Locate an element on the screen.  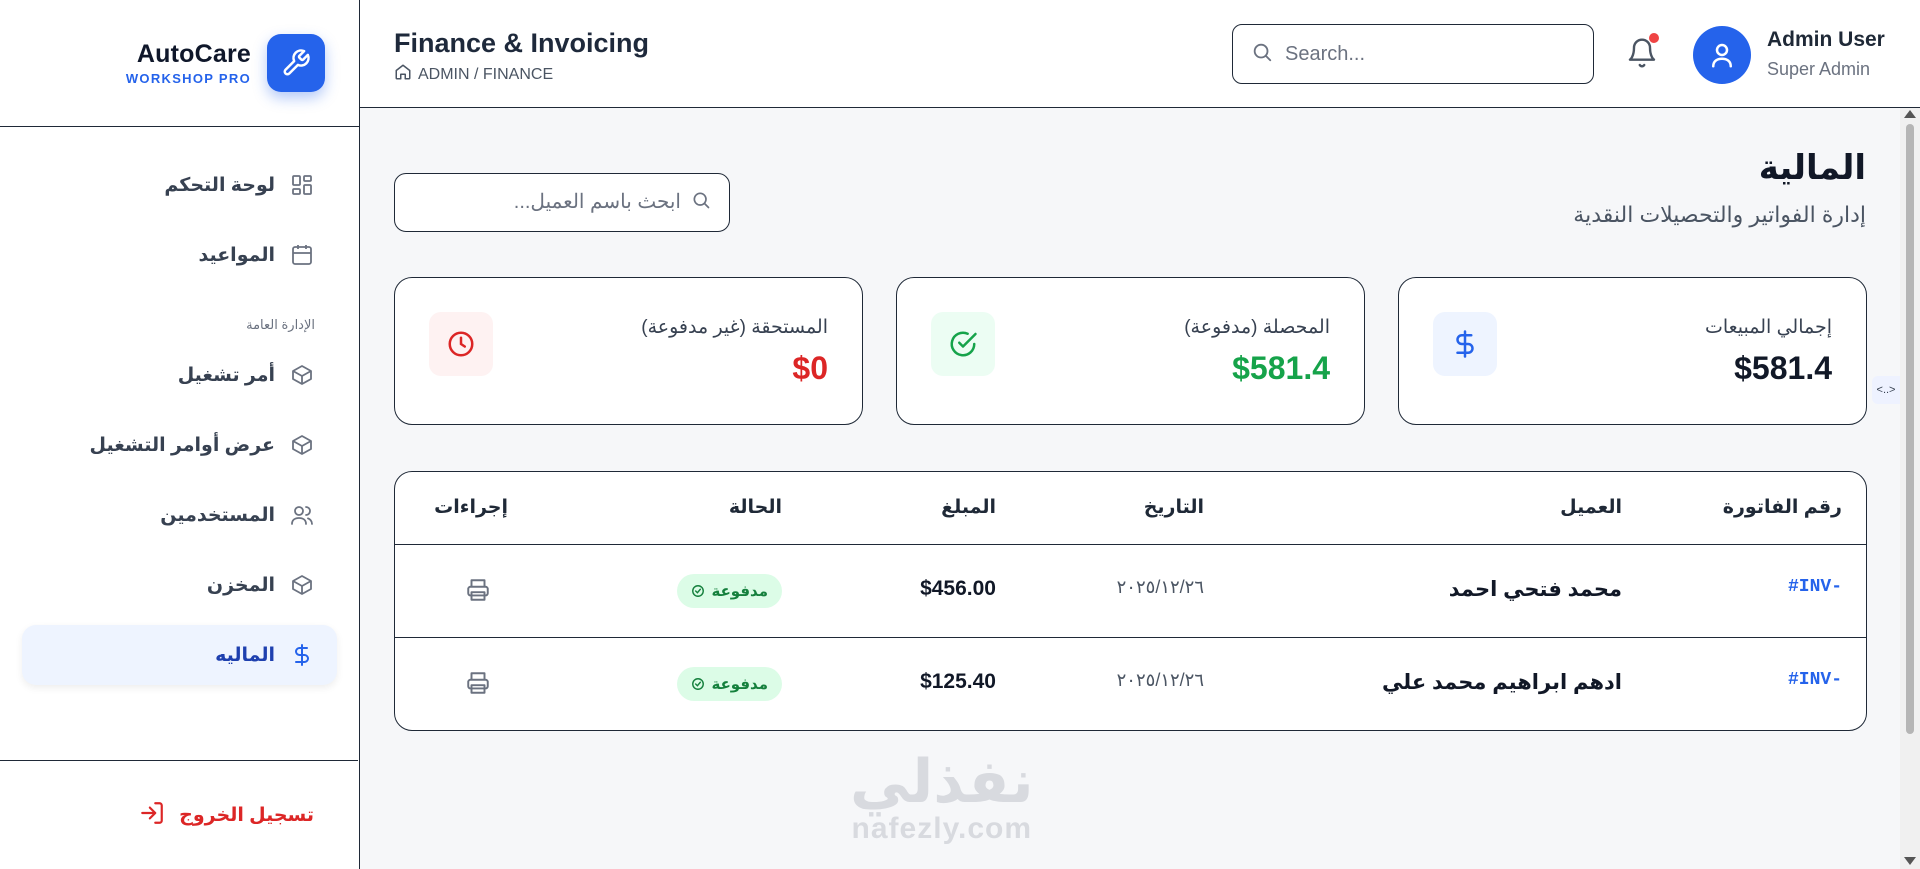
total-sales-card: إجمالي المبيعات $581.4 is located at coordinates (1632, 351).